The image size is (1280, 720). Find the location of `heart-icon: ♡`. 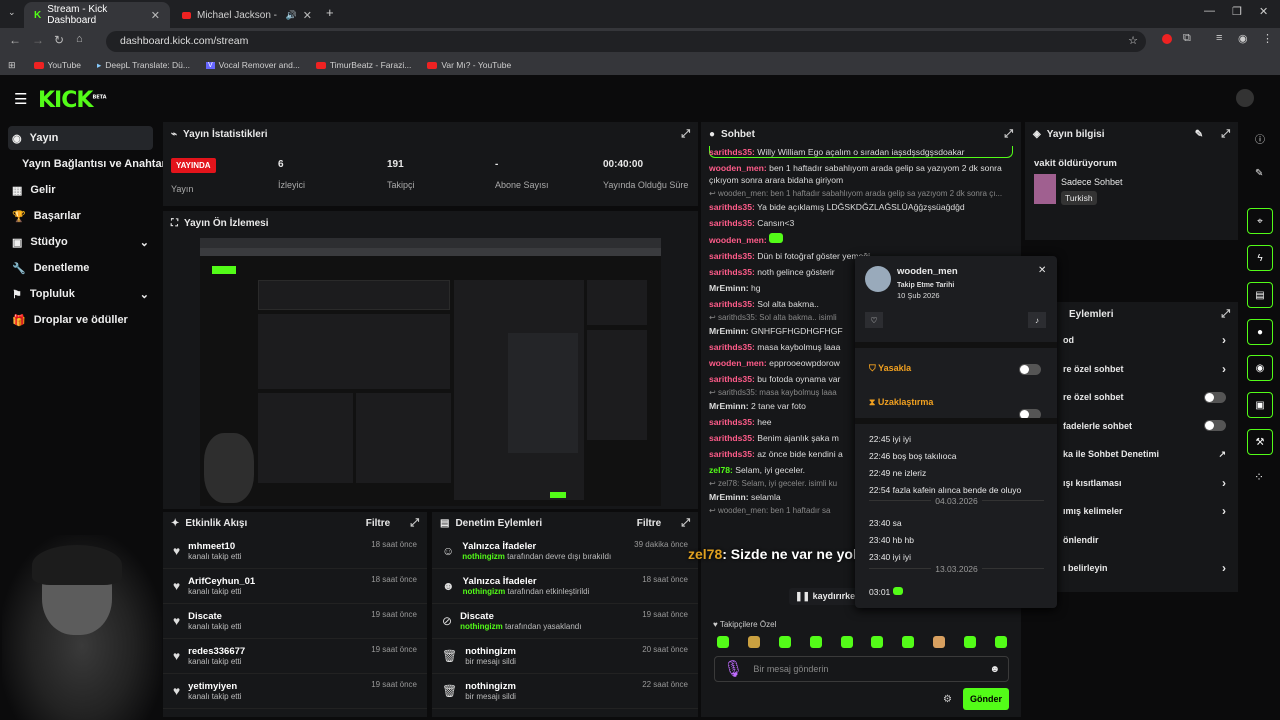

heart-icon: ♡ is located at coordinates (874, 320).